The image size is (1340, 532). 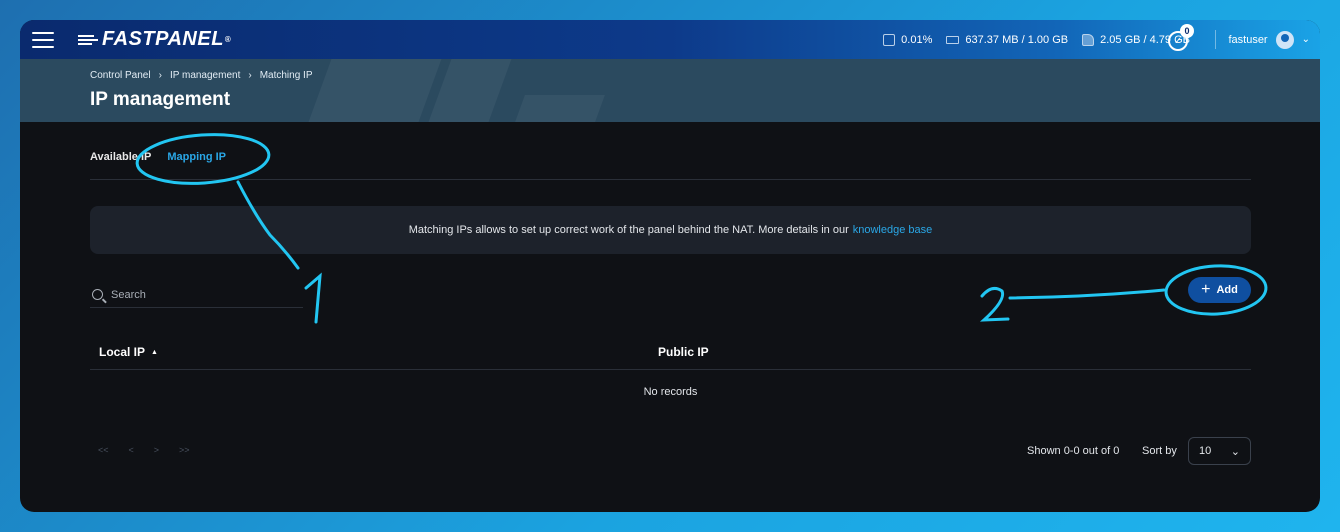 I want to click on sort-asc-icon: ▲, so click(x=154, y=352).